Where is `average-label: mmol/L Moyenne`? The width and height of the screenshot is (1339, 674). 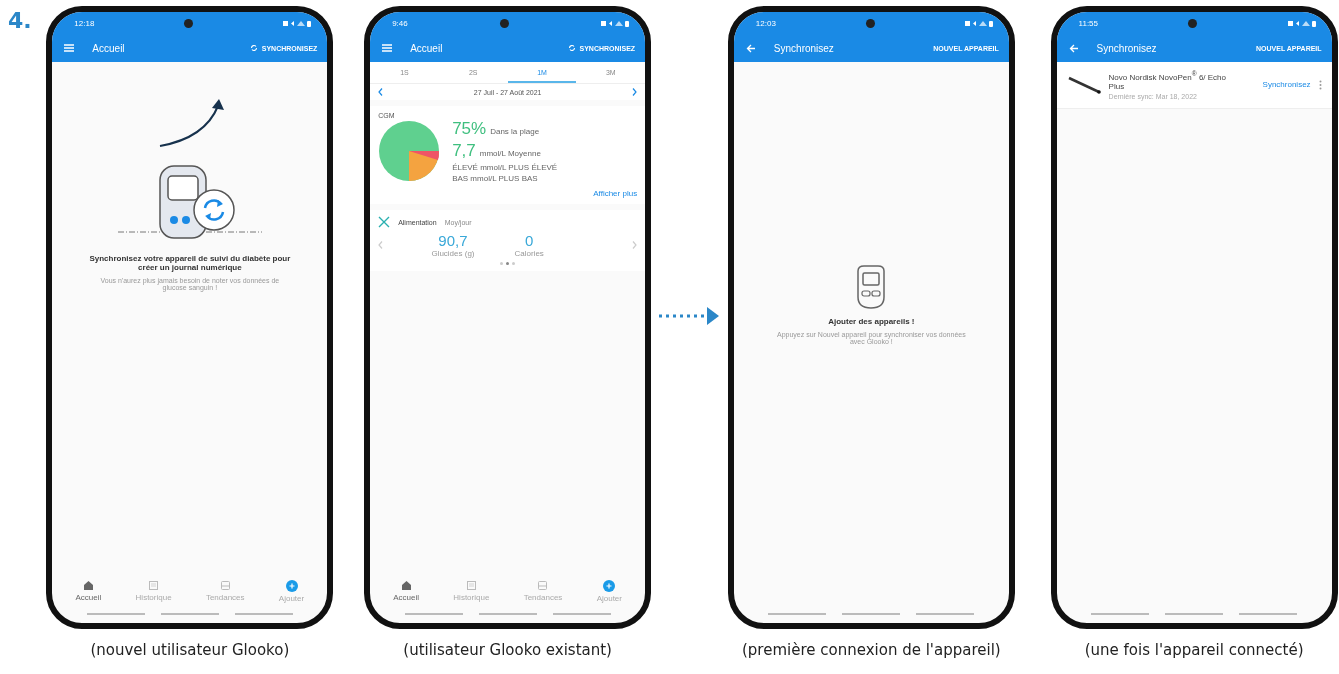
average-label: mmol/L Moyenne is located at coordinates (510, 153).